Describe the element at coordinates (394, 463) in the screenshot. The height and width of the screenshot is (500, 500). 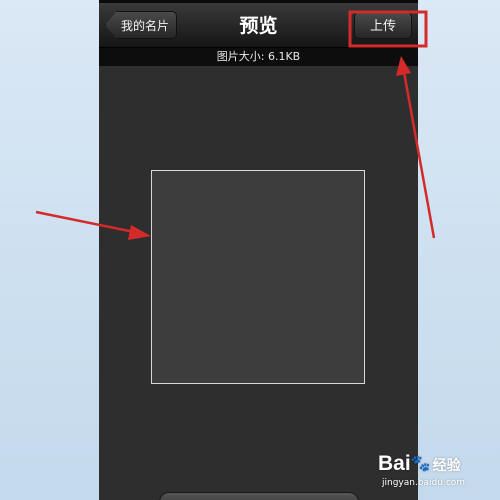
I see `watermark-brand: Bai` at that location.